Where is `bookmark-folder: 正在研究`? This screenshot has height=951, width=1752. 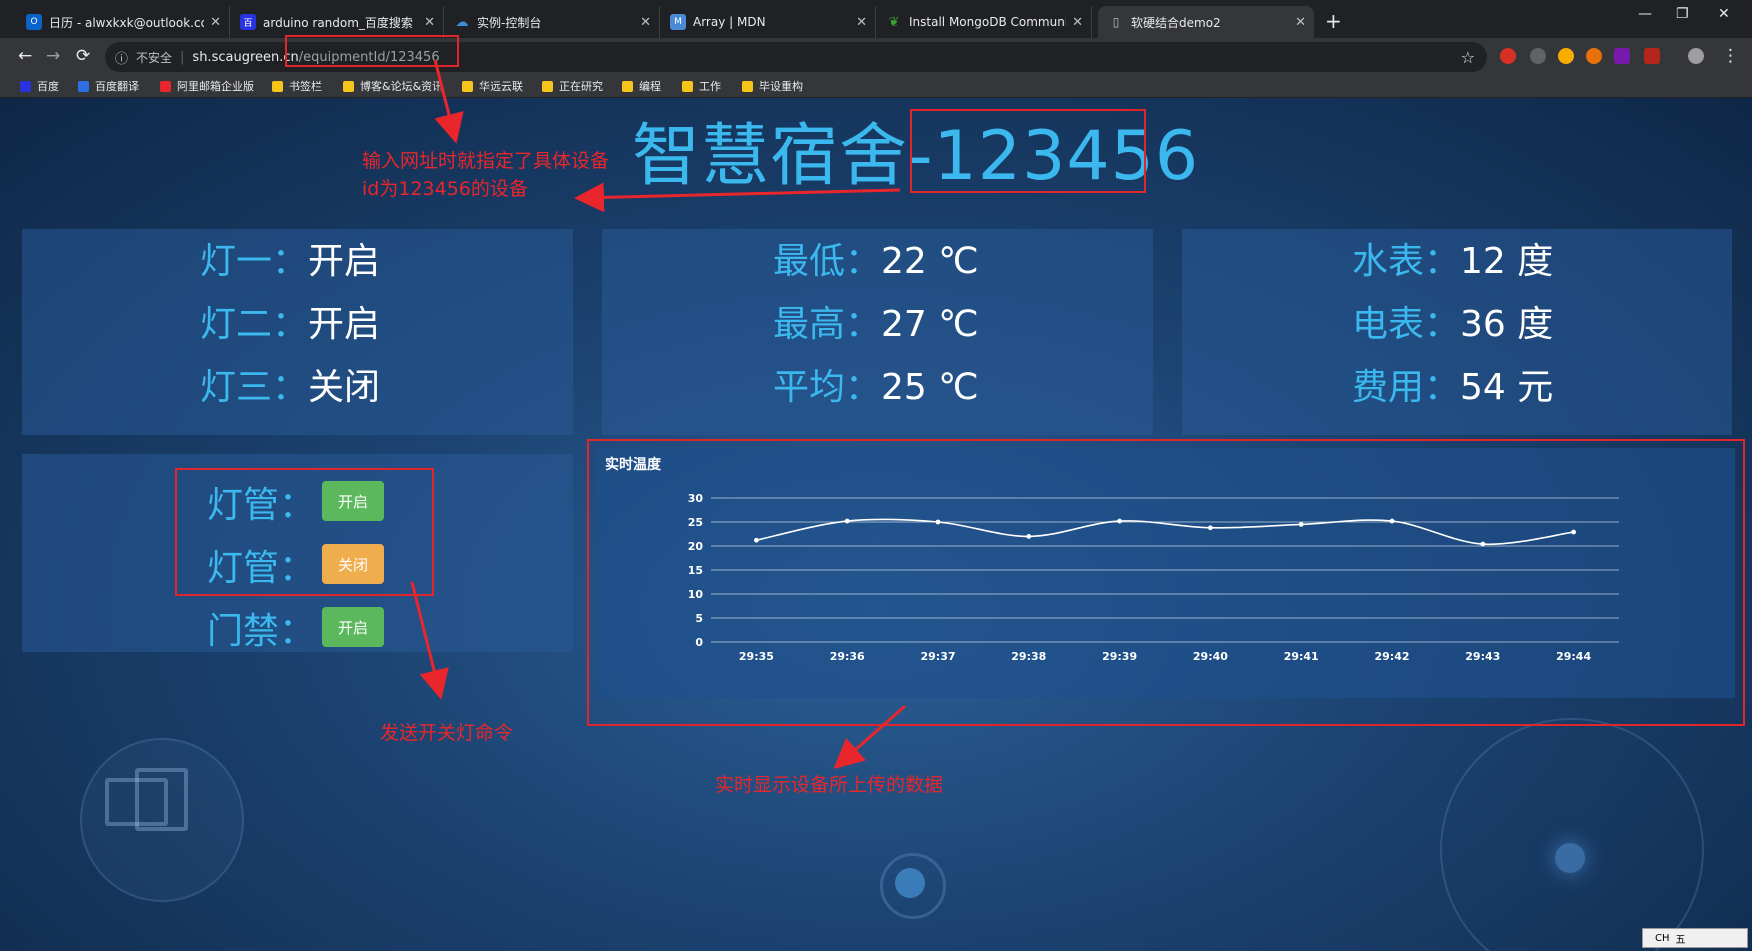 bookmark-folder: 正在研究 is located at coordinates (572, 86).